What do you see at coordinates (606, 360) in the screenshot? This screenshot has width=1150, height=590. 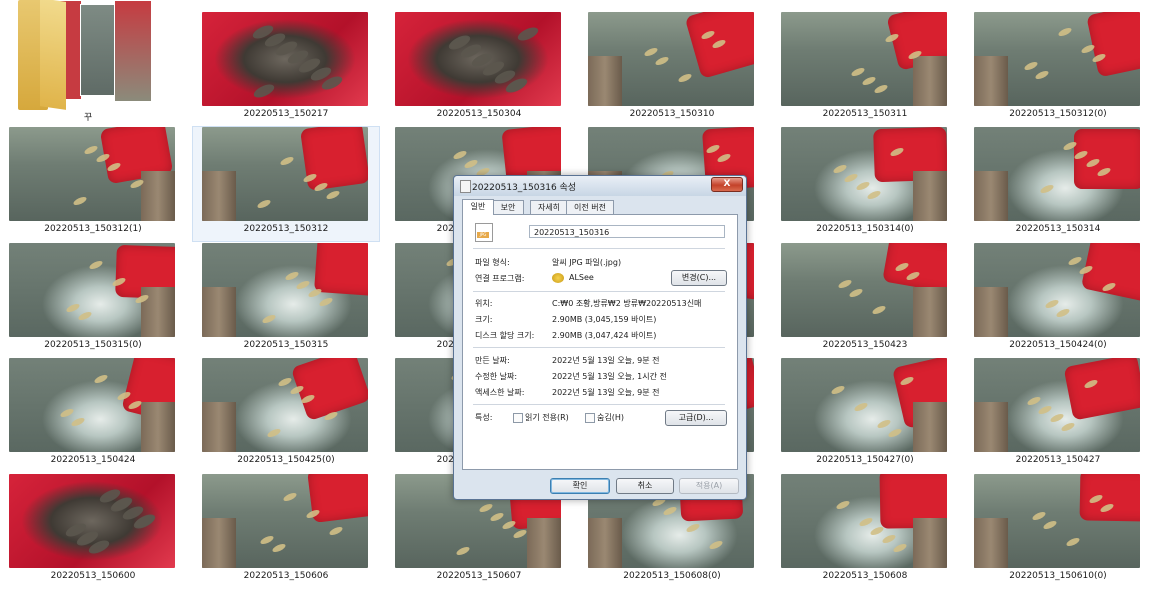 I see `created-value: 2022년 5월 13일 오늘, 9분 전` at bounding box center [606, 360].